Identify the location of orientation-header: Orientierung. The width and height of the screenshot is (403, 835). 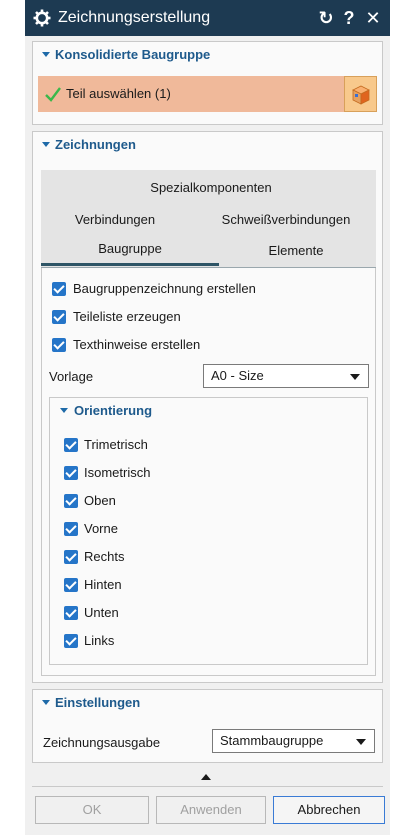
(208, 411).